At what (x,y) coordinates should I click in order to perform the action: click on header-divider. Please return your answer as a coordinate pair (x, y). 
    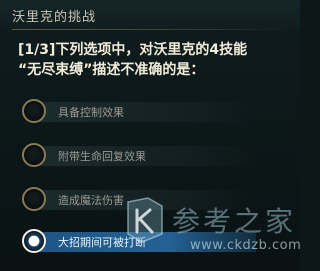
    Looking at the image, I should click on (150, 29).